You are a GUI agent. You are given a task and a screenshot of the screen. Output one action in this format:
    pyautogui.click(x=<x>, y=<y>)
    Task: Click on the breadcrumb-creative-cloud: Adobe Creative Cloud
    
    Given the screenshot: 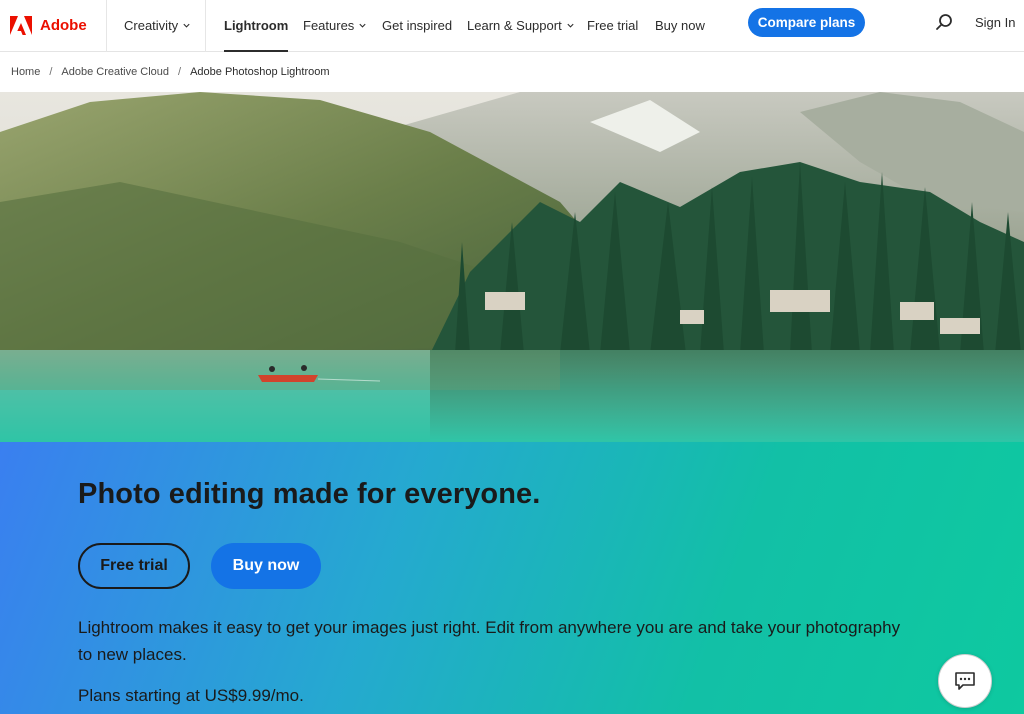 What is the action you would take?
    pyautogui.click(x=115, y=72)
    